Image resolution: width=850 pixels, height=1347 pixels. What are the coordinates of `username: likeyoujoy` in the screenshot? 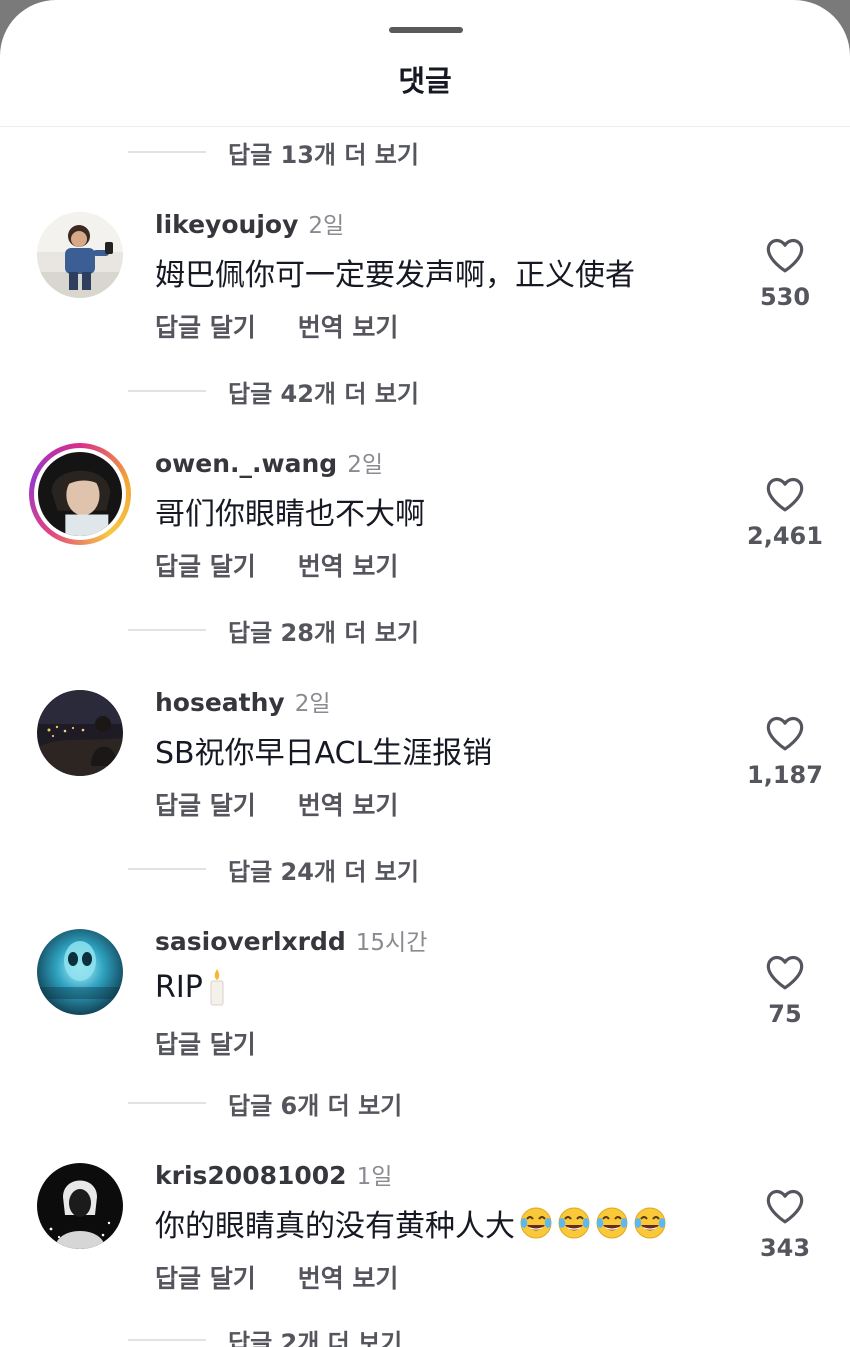 It's located at (226, 224).